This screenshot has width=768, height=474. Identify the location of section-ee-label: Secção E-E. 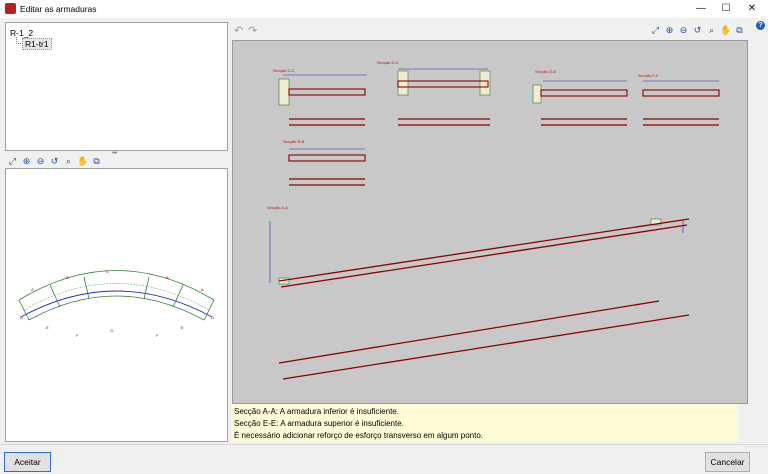
(546, 71).